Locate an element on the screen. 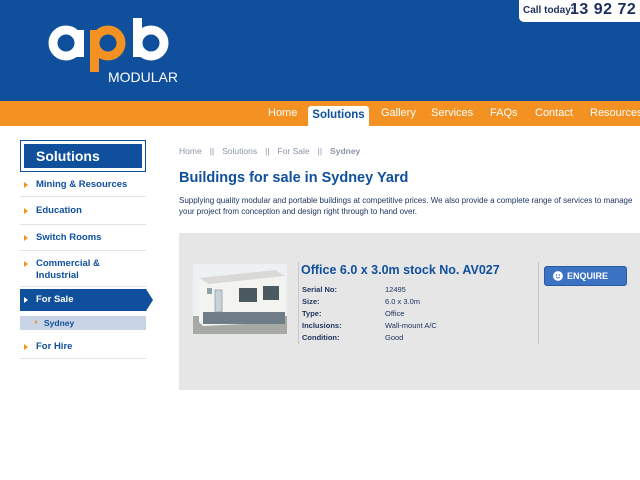 The image size is (640, 480). spec-key: Serial No: is located at coordinates (320, 289).